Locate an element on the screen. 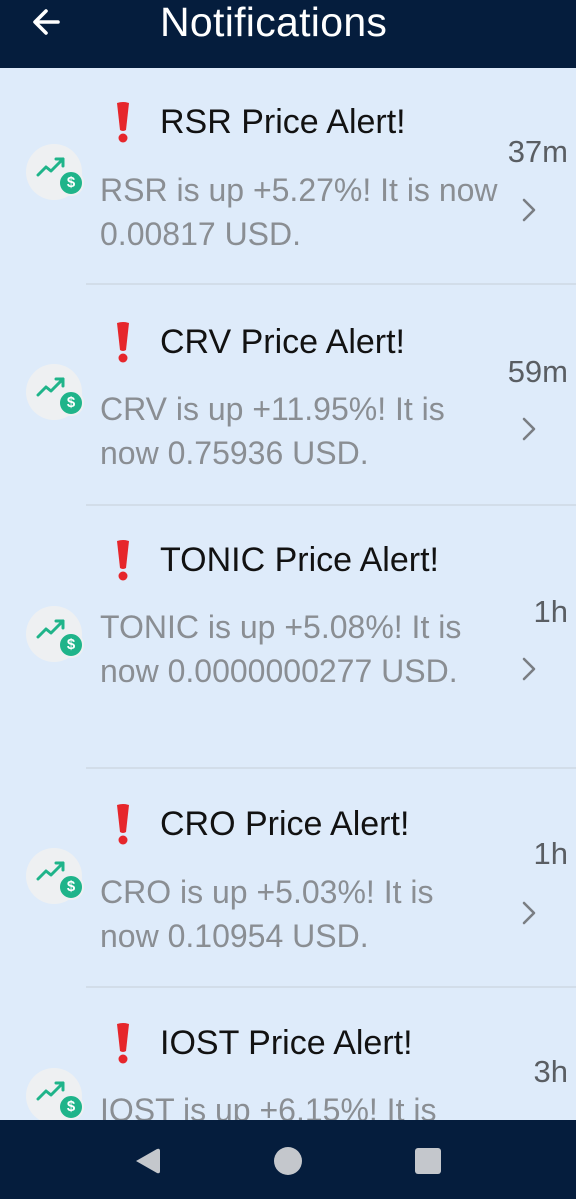 Image resolution: width=576 pixels, height=1199 pixels. notification-title: CRO Price Alert! is located at coordinates (285, 824).